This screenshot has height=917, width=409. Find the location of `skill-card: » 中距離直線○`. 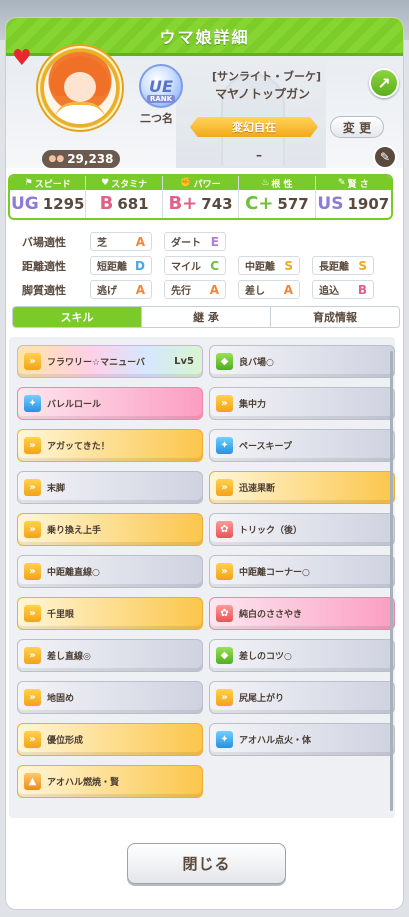

skill-card: » 中距離直線○ is located at coordinates (110, 571).